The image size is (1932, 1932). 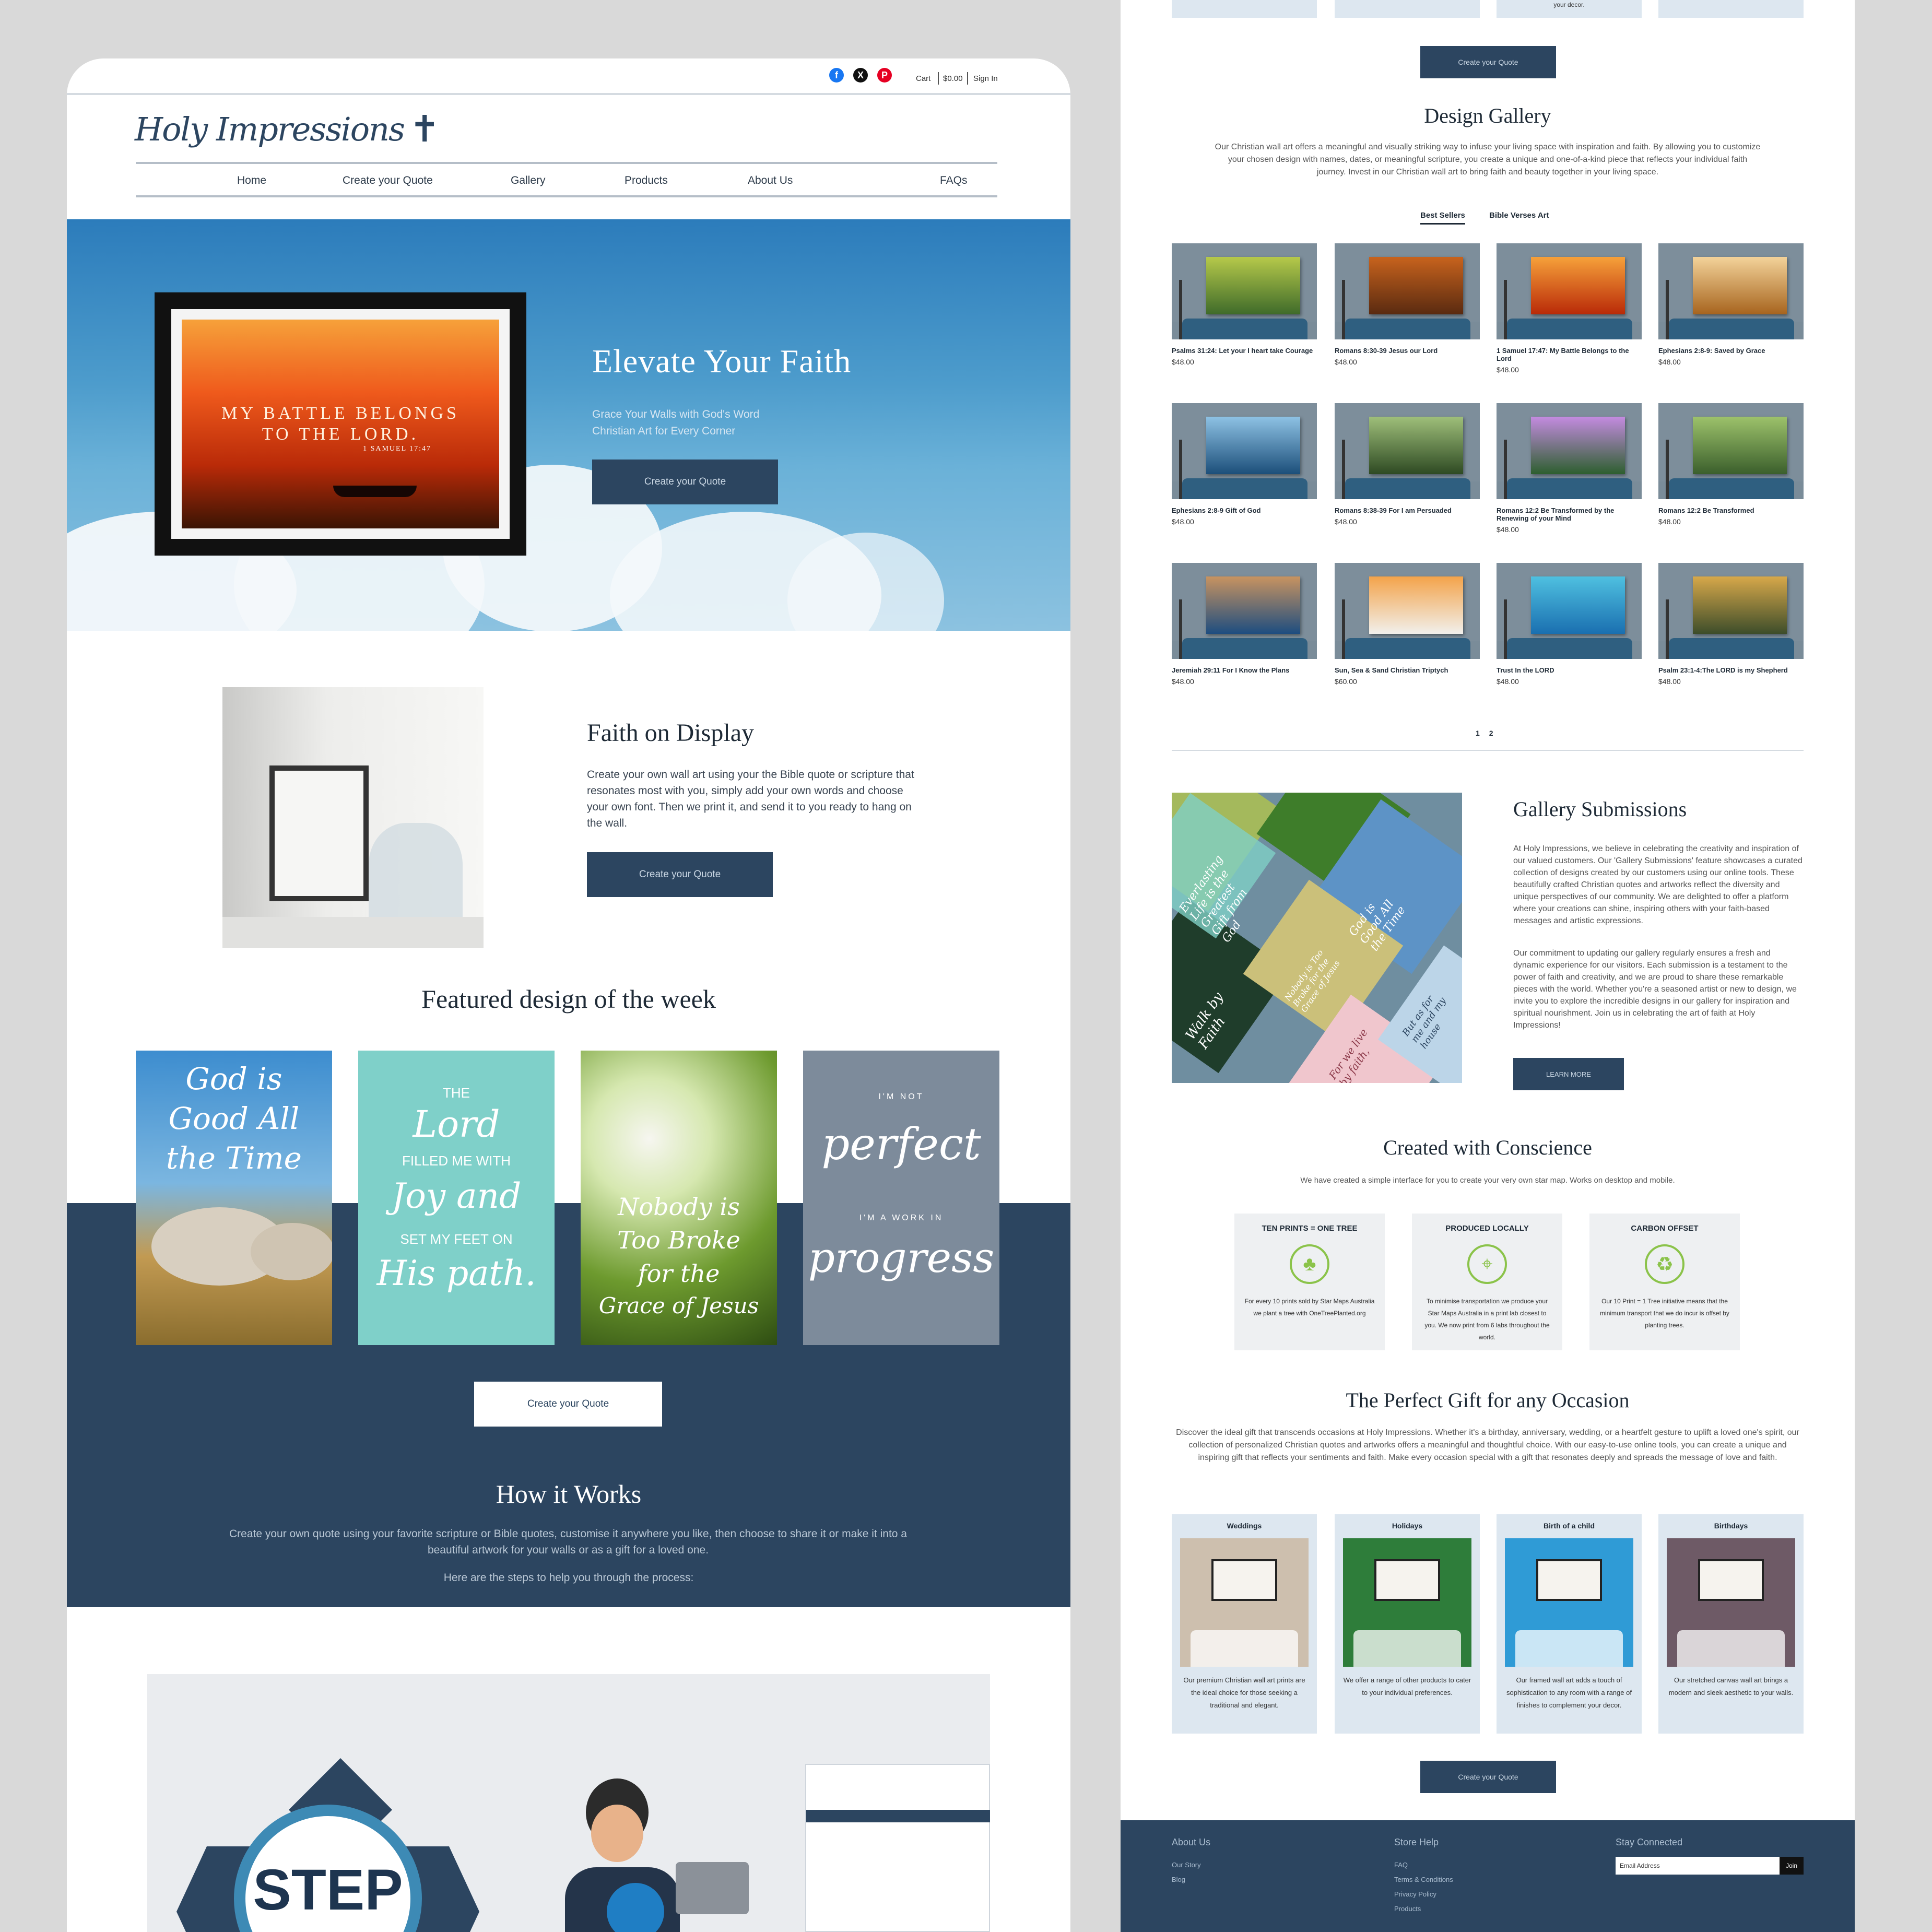 What do you see at coordinates (1649, 1842) in the screenshot?
I see `footer-stay-connected-heading: Stay Connected` at bounding box center [1649, 1842].